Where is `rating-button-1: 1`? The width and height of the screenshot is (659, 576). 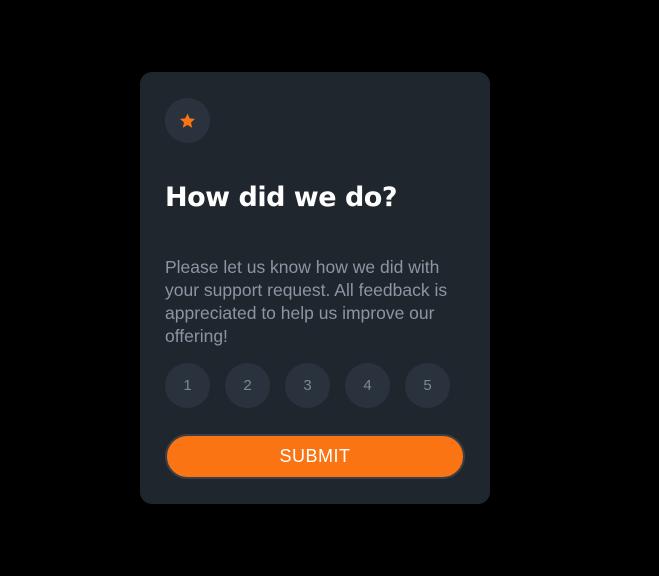 rating-button-1: 1 is located at coordinates (187, 385).